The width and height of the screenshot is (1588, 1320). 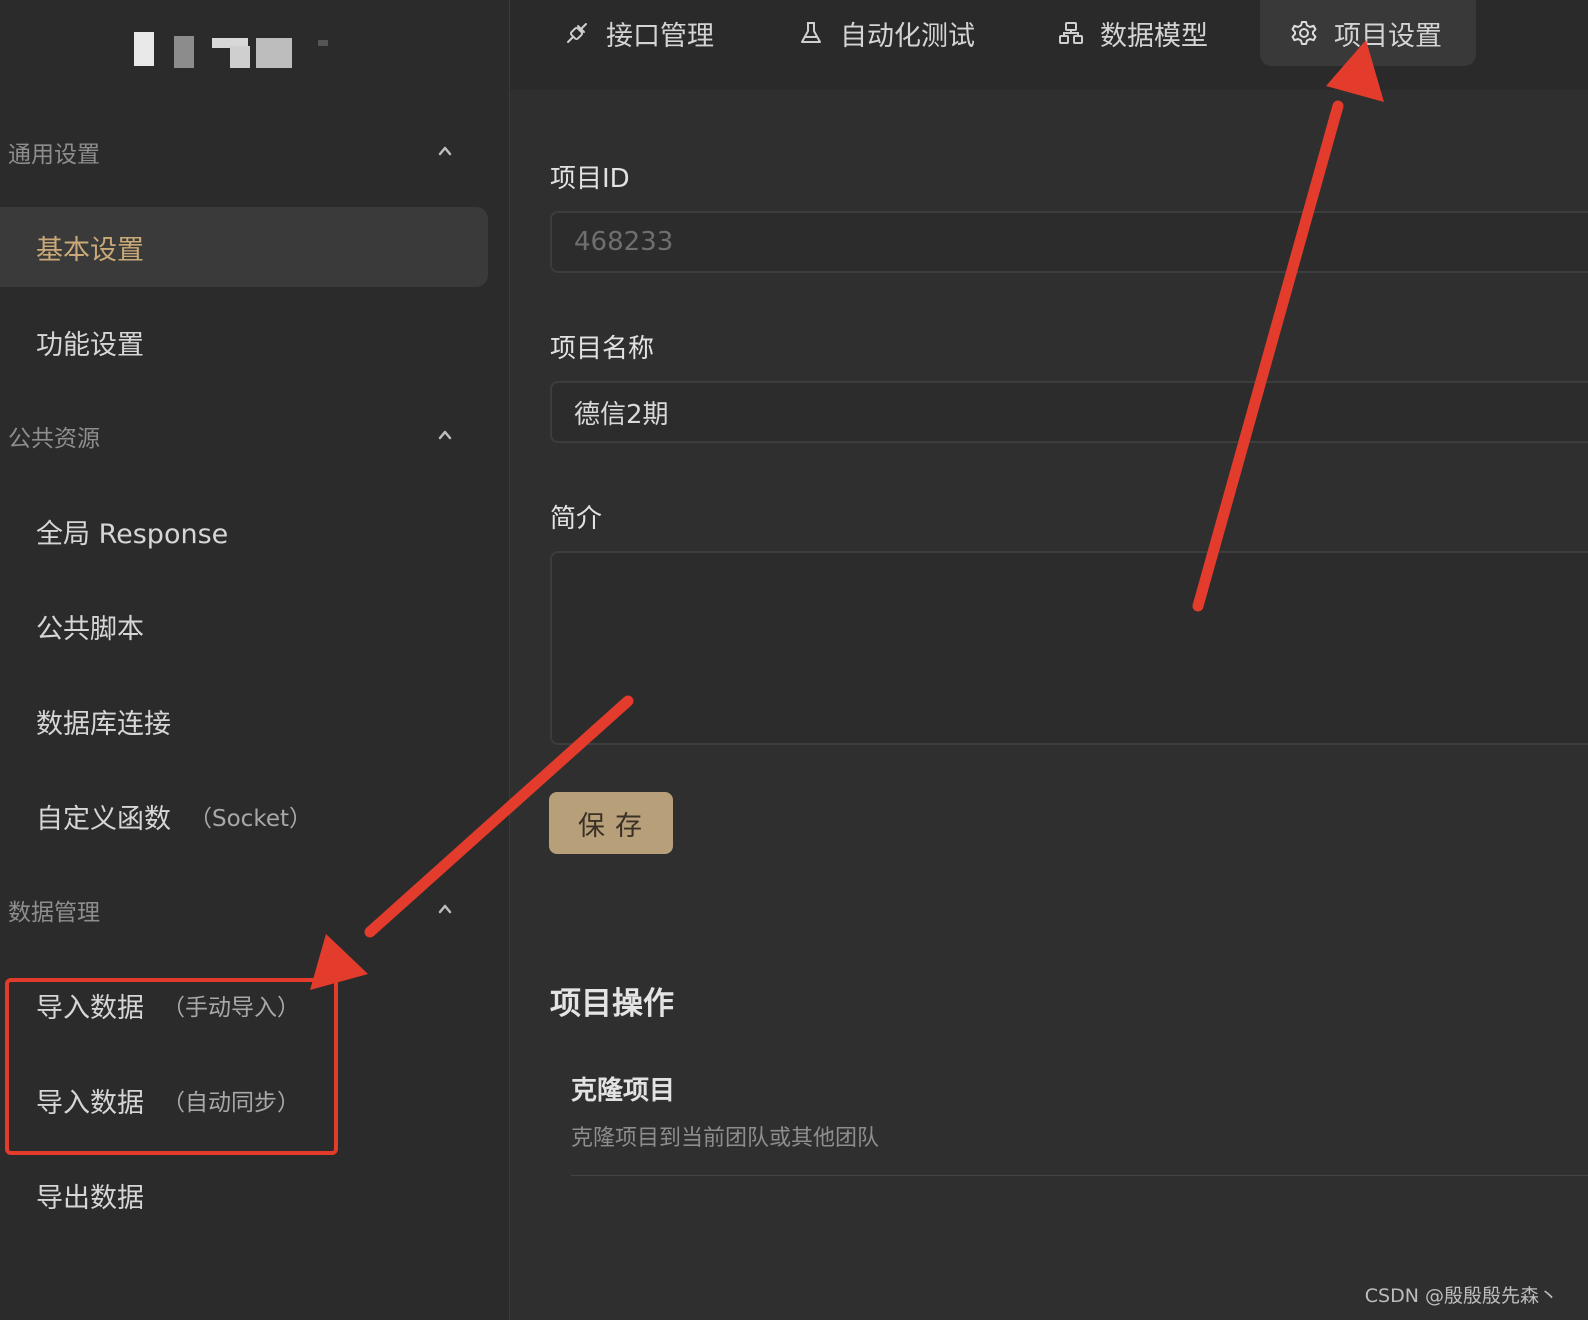 What do you see at coordinates (244, 531) in the screenshot?
I see `sidebar-item-global-response: 全局 Response` at bounding box center [244, 531].